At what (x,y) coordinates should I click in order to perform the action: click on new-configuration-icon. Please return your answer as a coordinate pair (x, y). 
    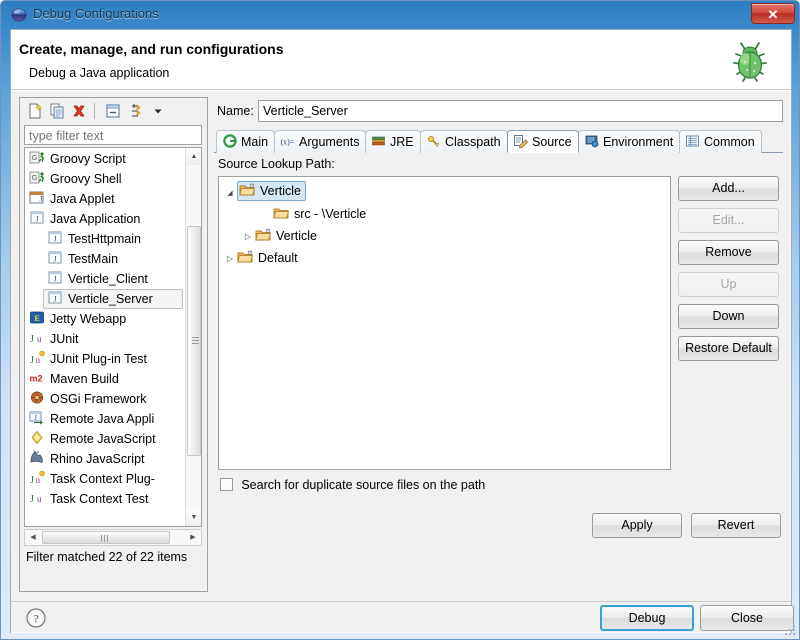
    Looking at the image, I should click on (35, 111).